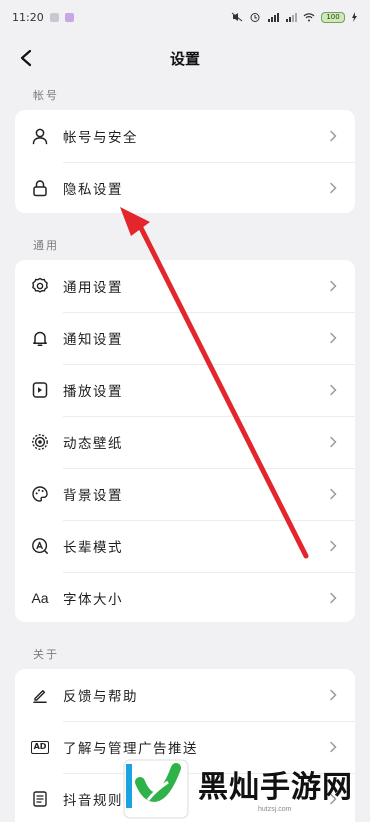  Describe the element at coordinates (40, 799) in the screenshot. I see `rules-icon` at that location.